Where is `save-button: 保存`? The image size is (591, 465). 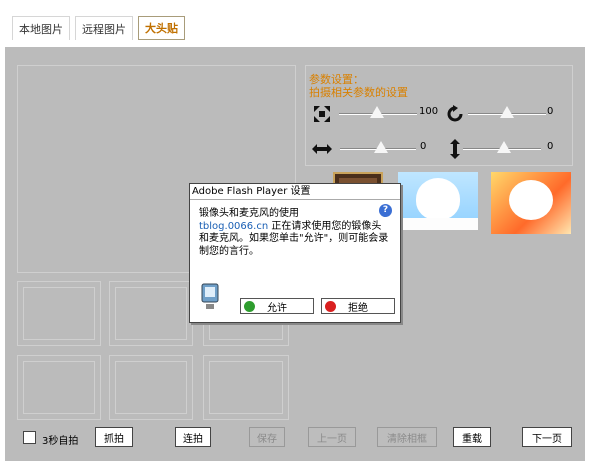 save-button: 保存 is located at coordinates (267, 437).